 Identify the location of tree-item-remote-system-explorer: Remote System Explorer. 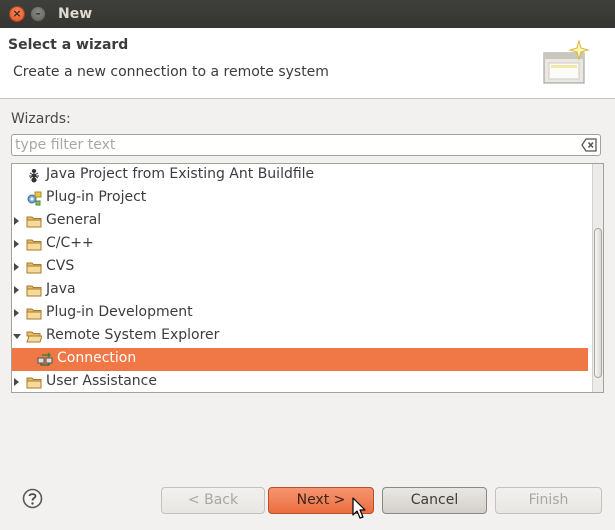
(300, 336).